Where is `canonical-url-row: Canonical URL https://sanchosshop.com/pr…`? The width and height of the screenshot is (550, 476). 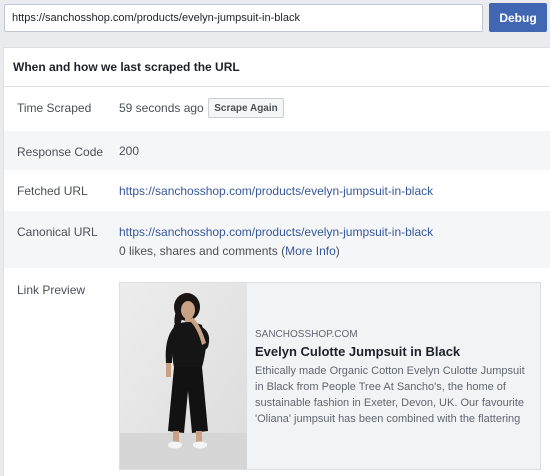
canonical-url-row: Canonical URL https://sanchosshop.com/pr… is located at coordinates (277, 239).